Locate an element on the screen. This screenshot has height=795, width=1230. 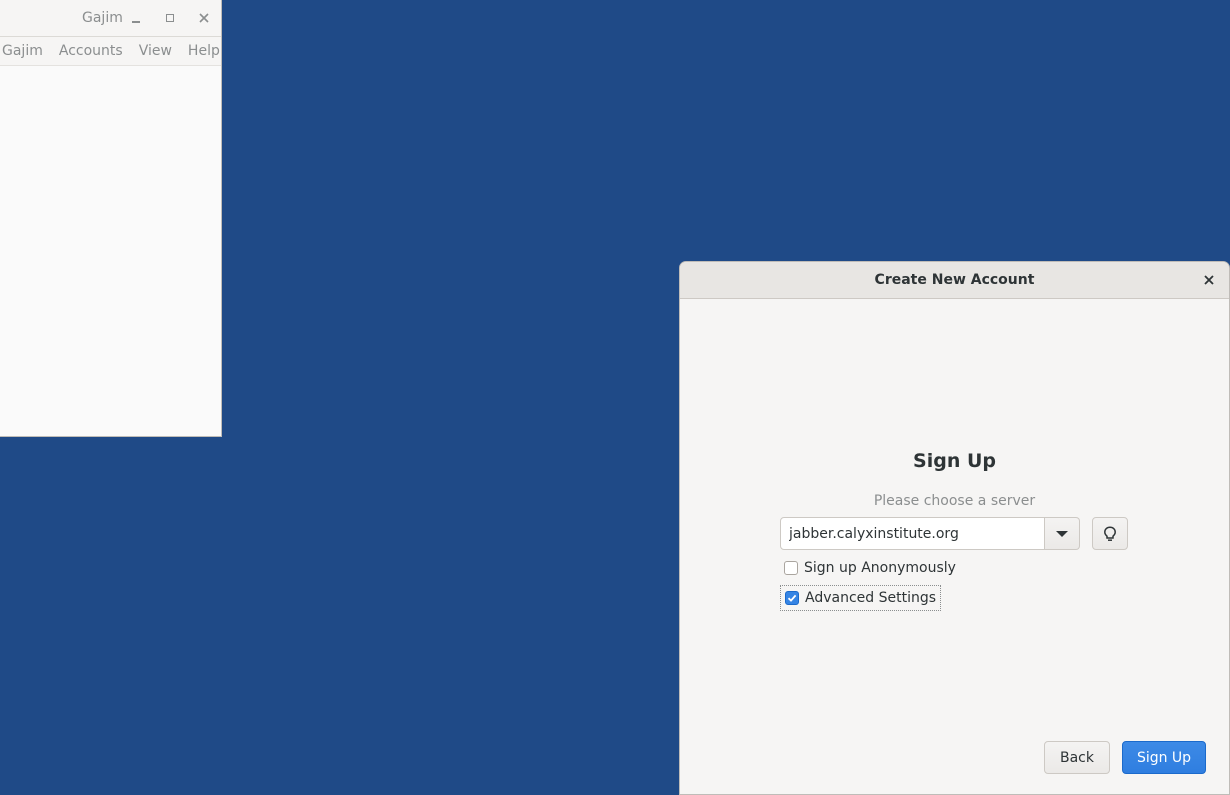
sign-up-button: Sign Up is located at coordinates (1164, 757).